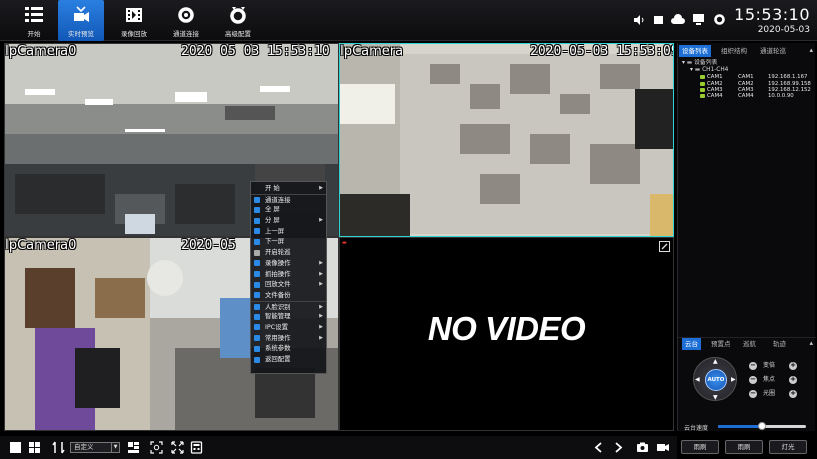 Image resolution: width=817 pixels, height=459 pixels. Describe the element at coordinates (115, 447) in the screenshot. I see `chevron-down-icon: ▼` at that location.